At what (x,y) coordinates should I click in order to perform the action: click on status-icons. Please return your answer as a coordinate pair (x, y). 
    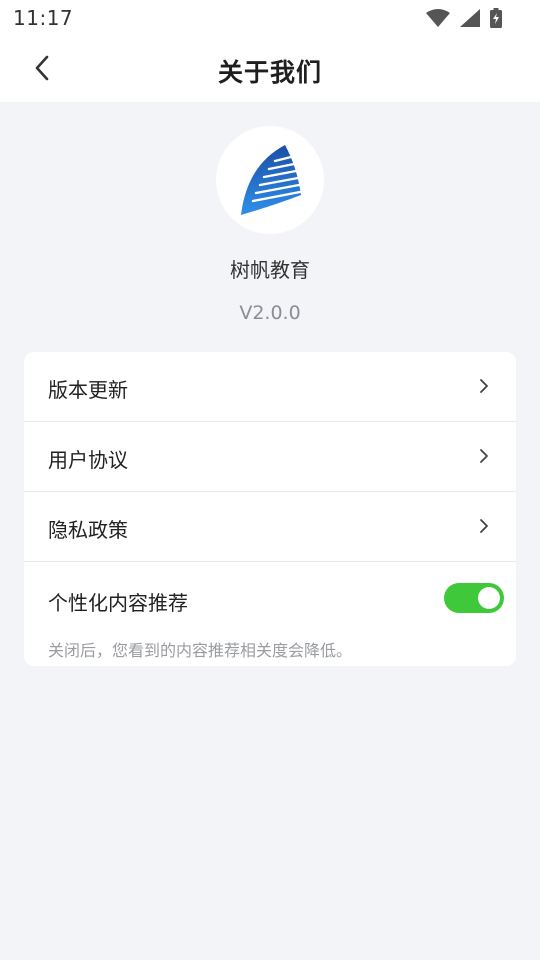
    Looking at the image, I should click on (464, 18).